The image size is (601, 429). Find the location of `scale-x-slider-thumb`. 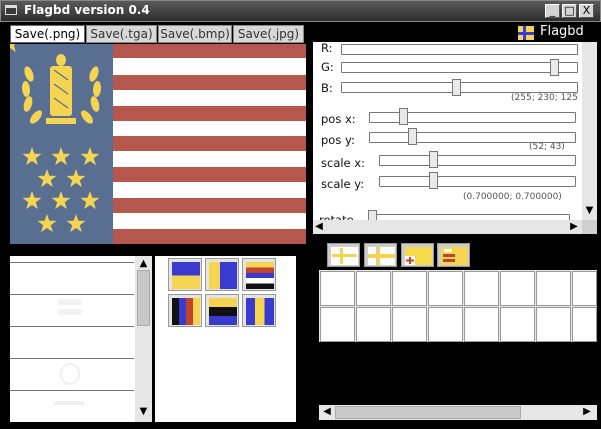

scale-x-slider-thumb is located at coordinates (433, 159).